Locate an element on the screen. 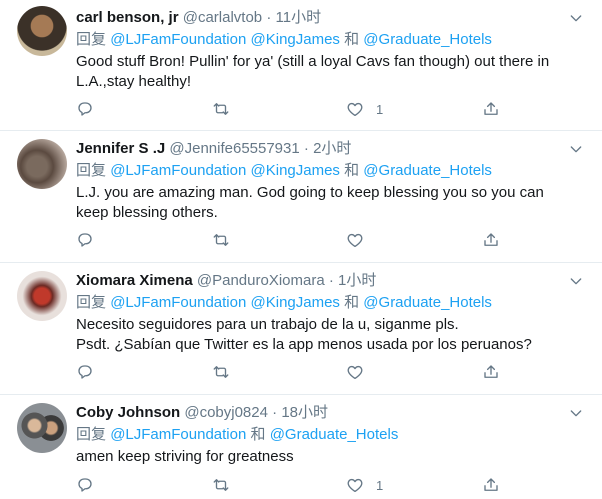 The height and width of the screenshot is (499, 602). timestamp: 11小时 is located at coordinates (299, 17).